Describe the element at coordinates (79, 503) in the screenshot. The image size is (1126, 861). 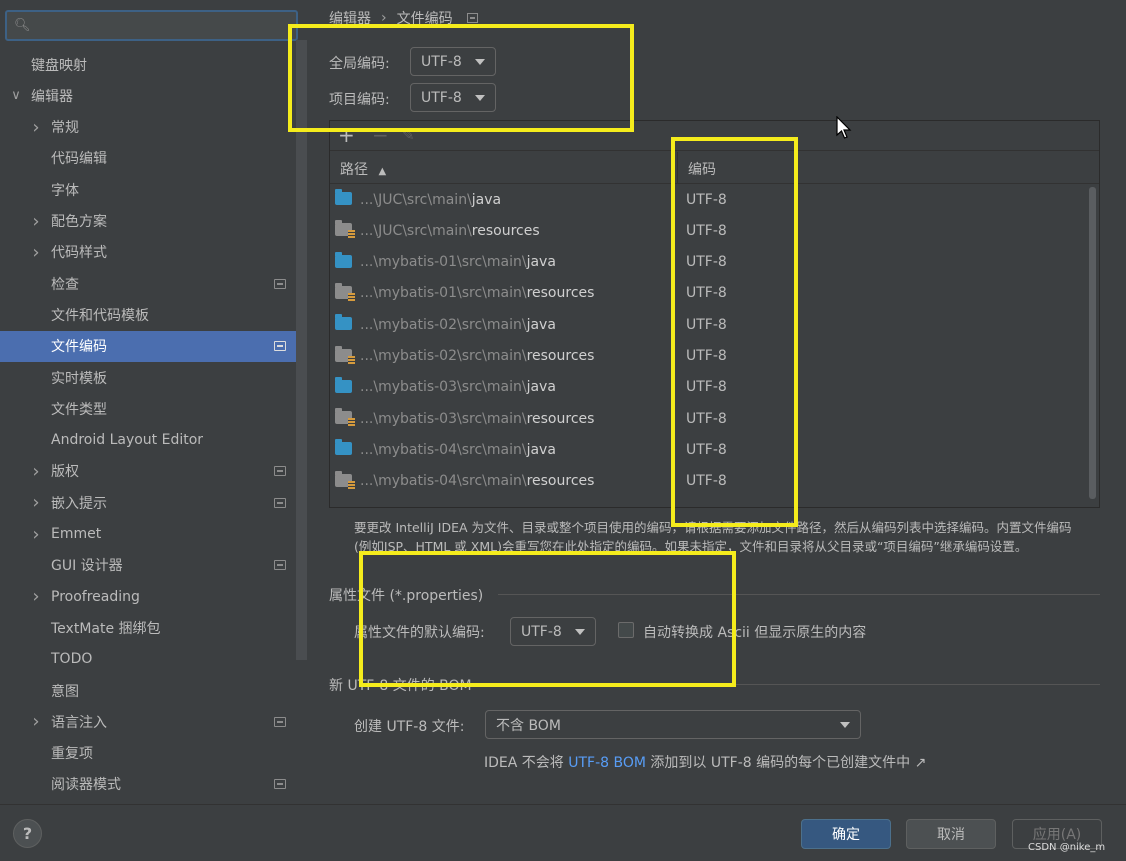
I see `sidebar-item-label: 嵌入提示` at that location.